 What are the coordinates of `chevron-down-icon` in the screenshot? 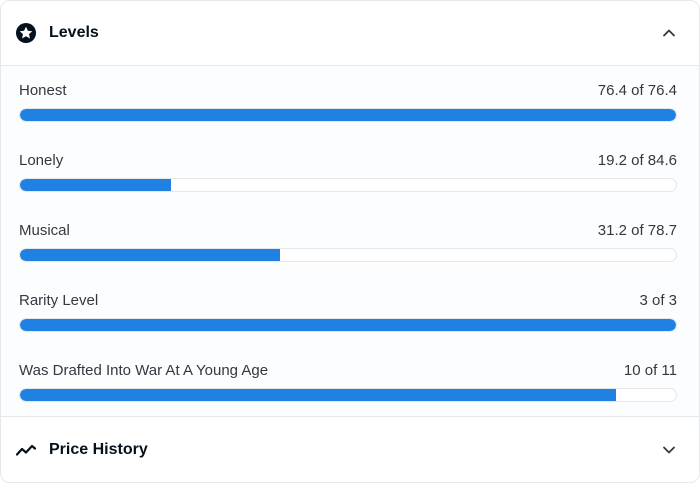 It's located at (669, 450).